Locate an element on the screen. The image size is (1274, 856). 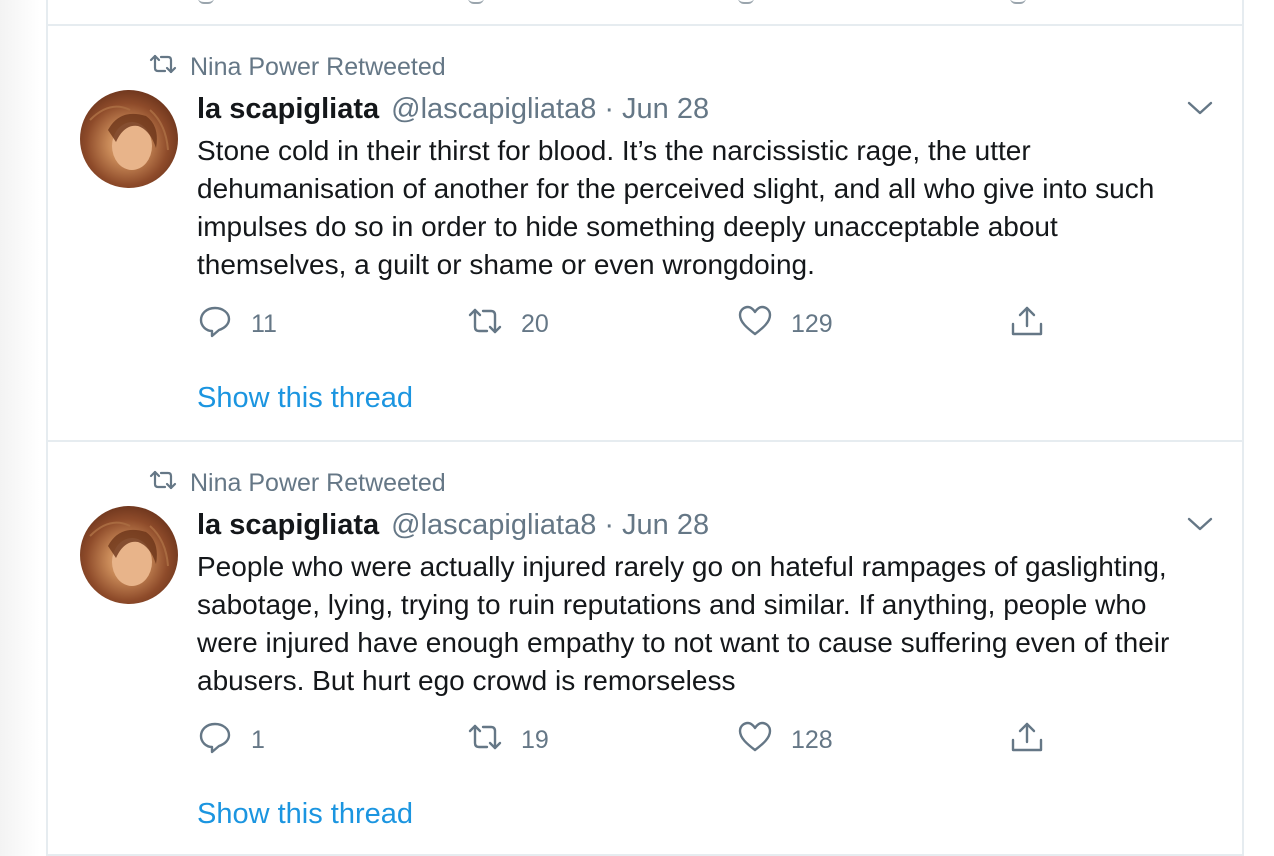
reply-button: 11 is located at coordinates (237, 324).